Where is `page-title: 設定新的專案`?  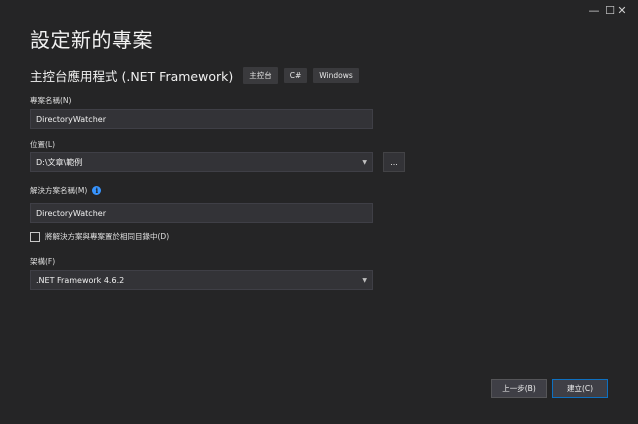 page-title: 設定新的專案 is located at coordinates (91, 40).